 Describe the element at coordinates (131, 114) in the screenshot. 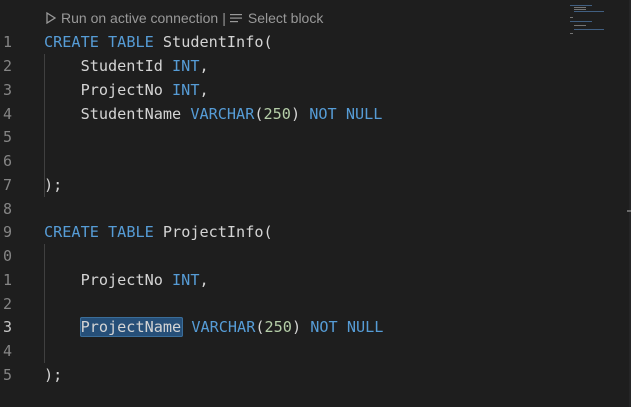

I see `column-name: StudentName` at that location.